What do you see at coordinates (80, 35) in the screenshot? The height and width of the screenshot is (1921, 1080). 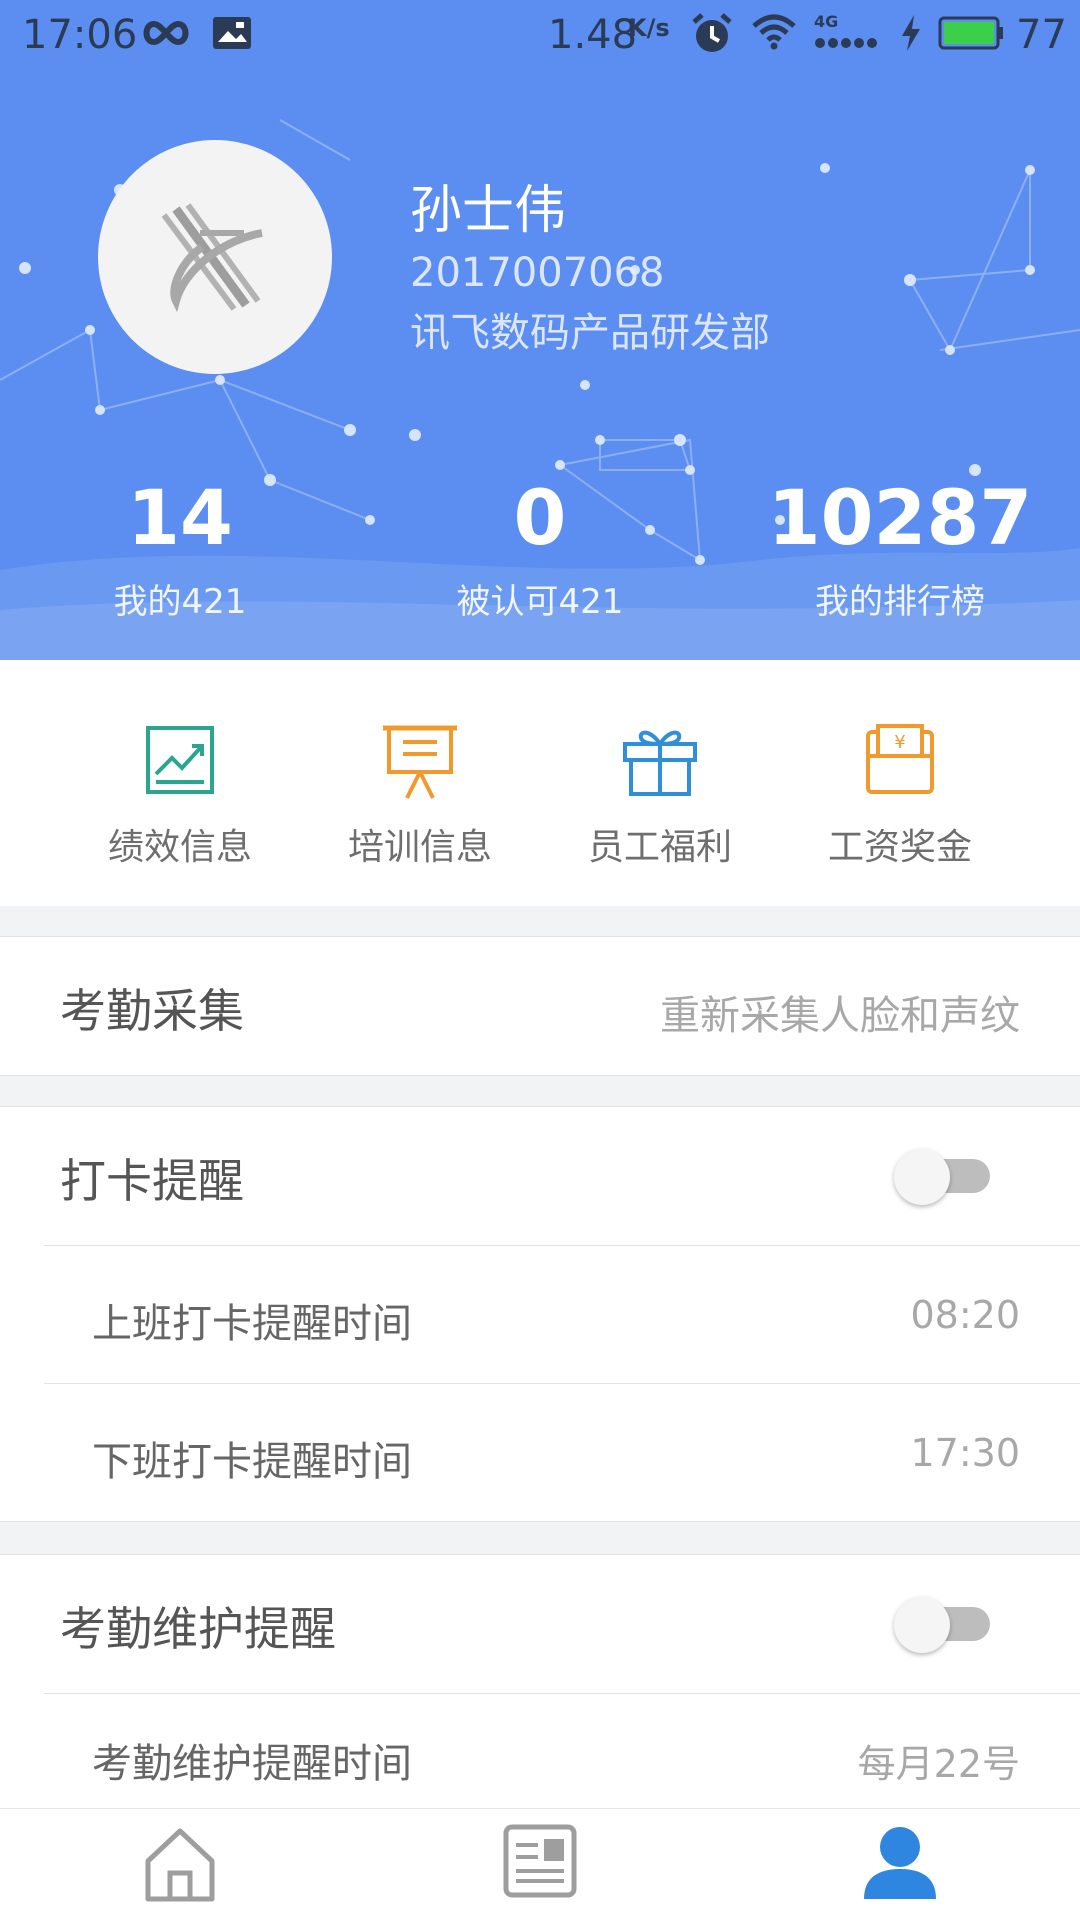 I see `status-time: 17:06` at bounding box center [80, 35].